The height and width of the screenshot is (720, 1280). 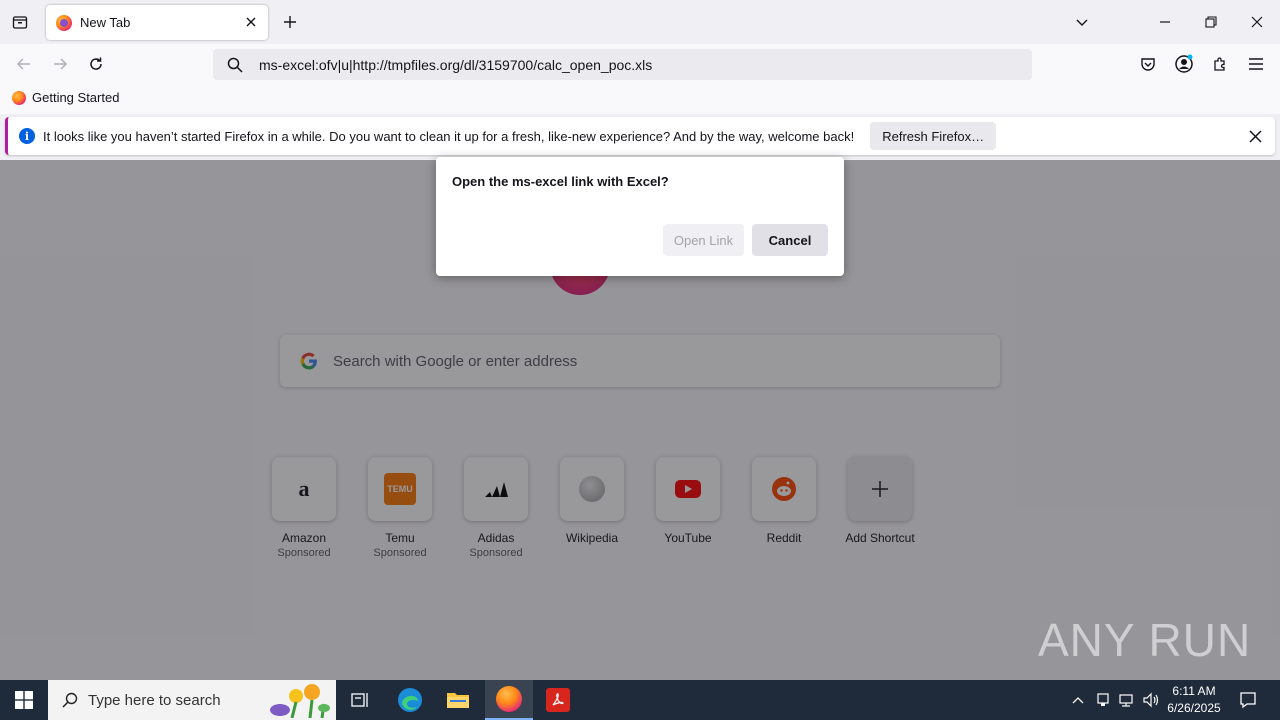 I want to click on account-icon, so click(x=1184, y=63).